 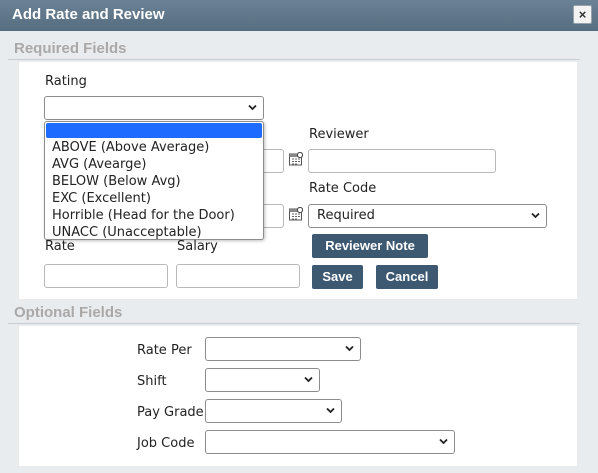 I want to click on rating-option: Horrible (Head for the Door), so click(x=154, y=215).